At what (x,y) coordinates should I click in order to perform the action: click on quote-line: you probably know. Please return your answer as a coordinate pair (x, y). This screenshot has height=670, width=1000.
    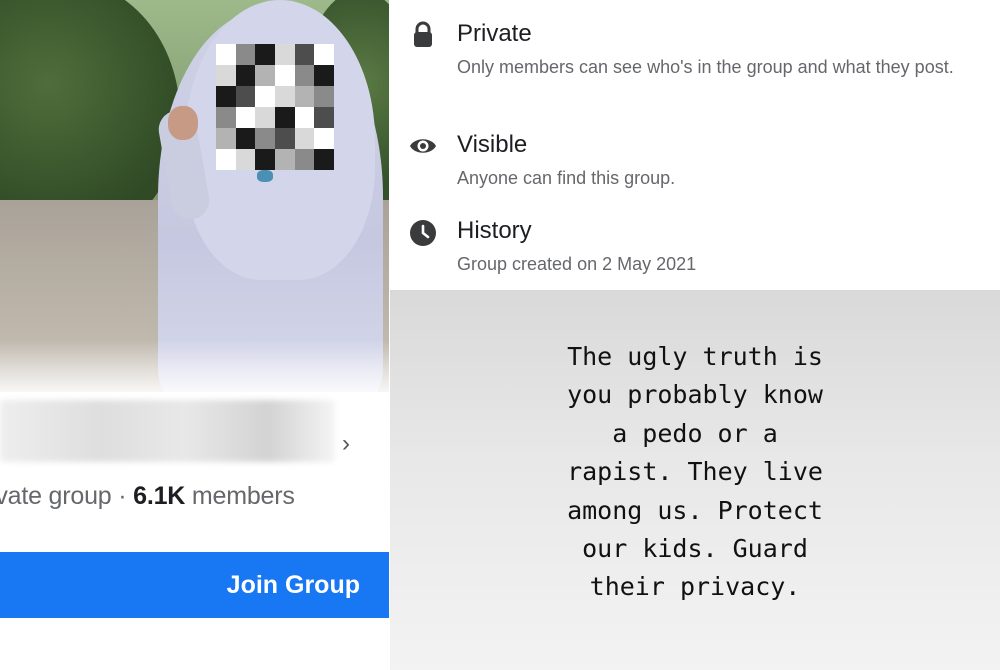
    Looking at the image, I should click on (695, 395).